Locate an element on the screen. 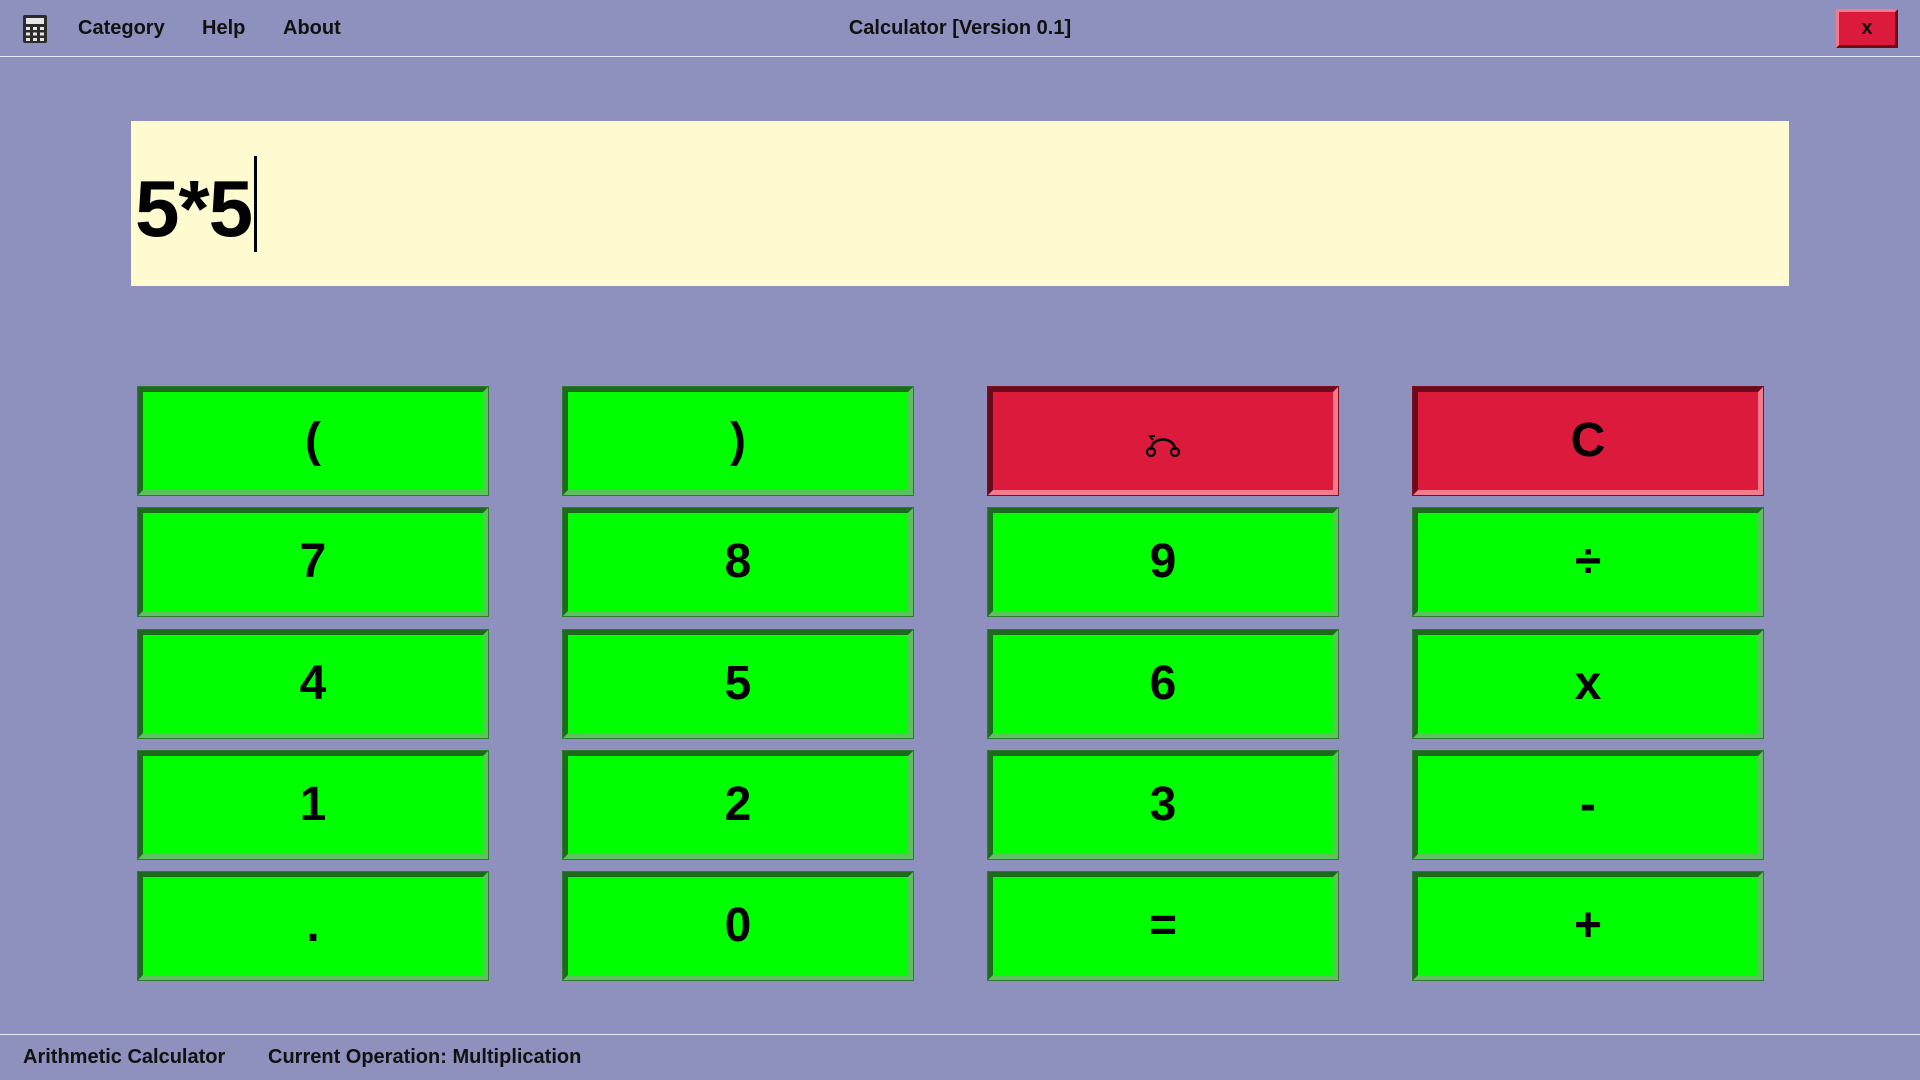 This screenshot has height=1080, width=1920. digit-4-button: 4 is located at coordinates (313, 684).